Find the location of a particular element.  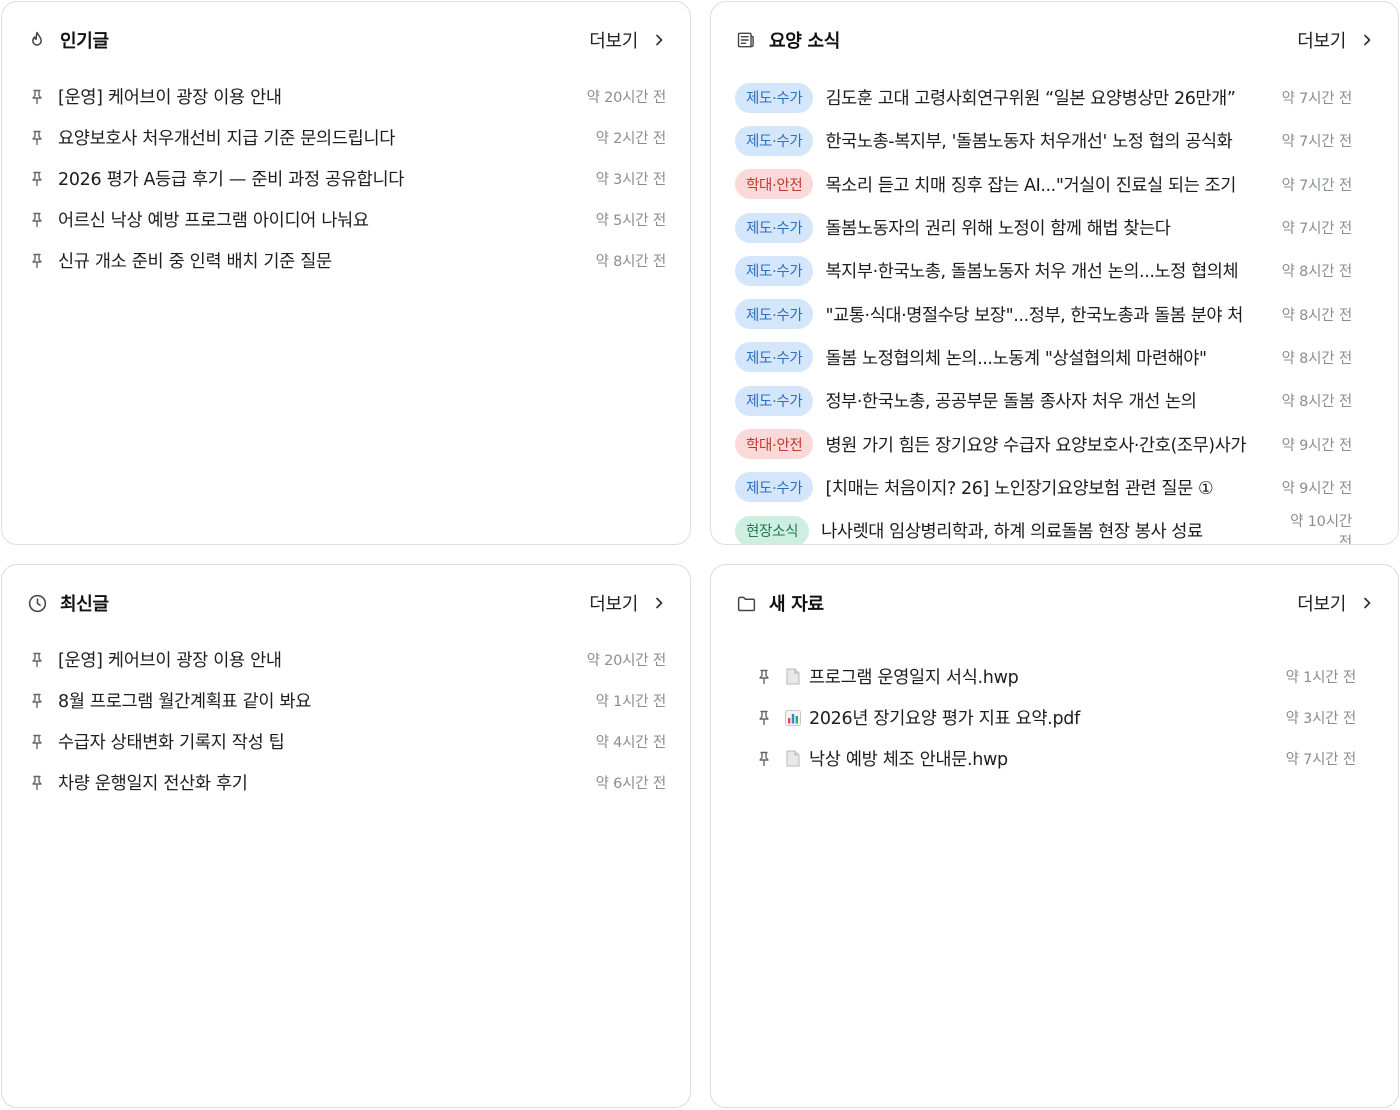

card-title-text: 새 자료 is located at coordinates (796, 604).